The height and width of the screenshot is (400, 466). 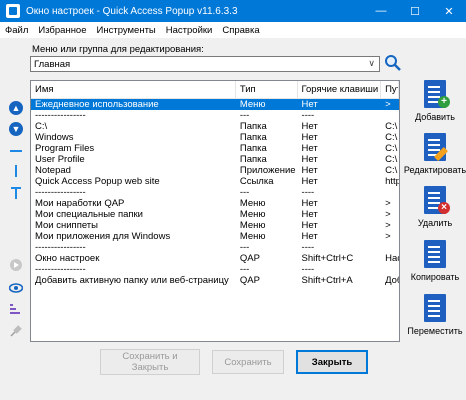 I want to click on close-button: Закрыть, so click(x=332, y=362).